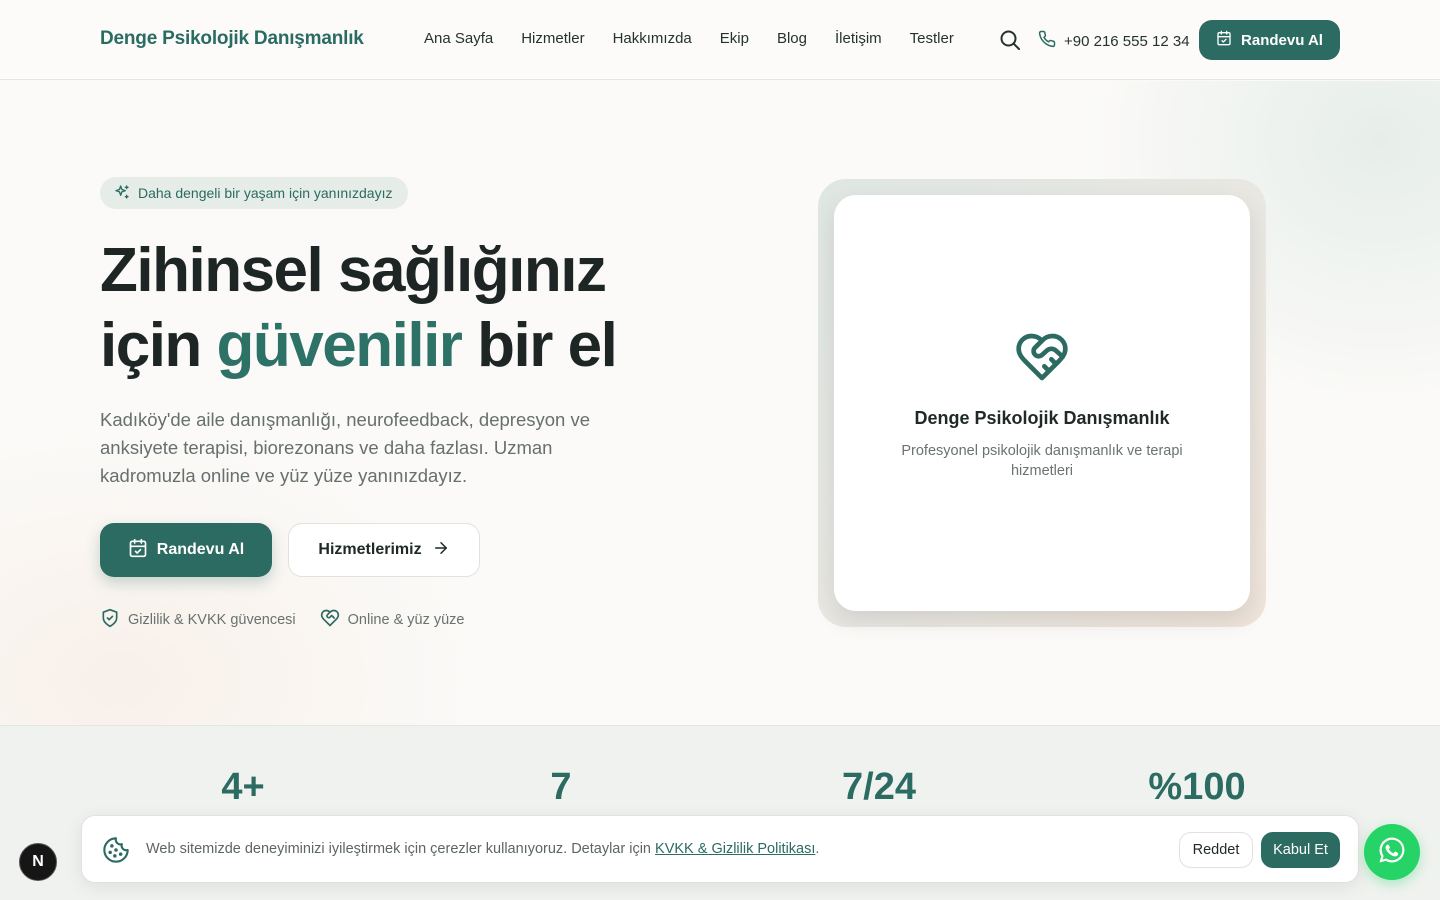 The height and width of the screenshot is (900, 1440). What do you see at coordinates (110, 620) in the screenshot?
I see `shield-check-icon` at bounding box center [110, 620].